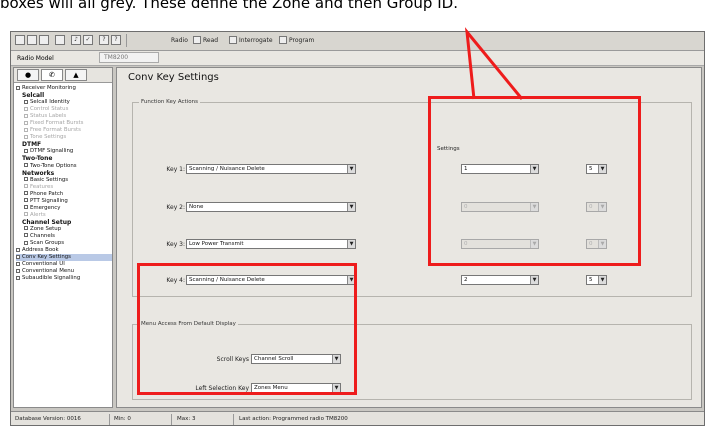  I want to click on print-icon, so click(60, 40).